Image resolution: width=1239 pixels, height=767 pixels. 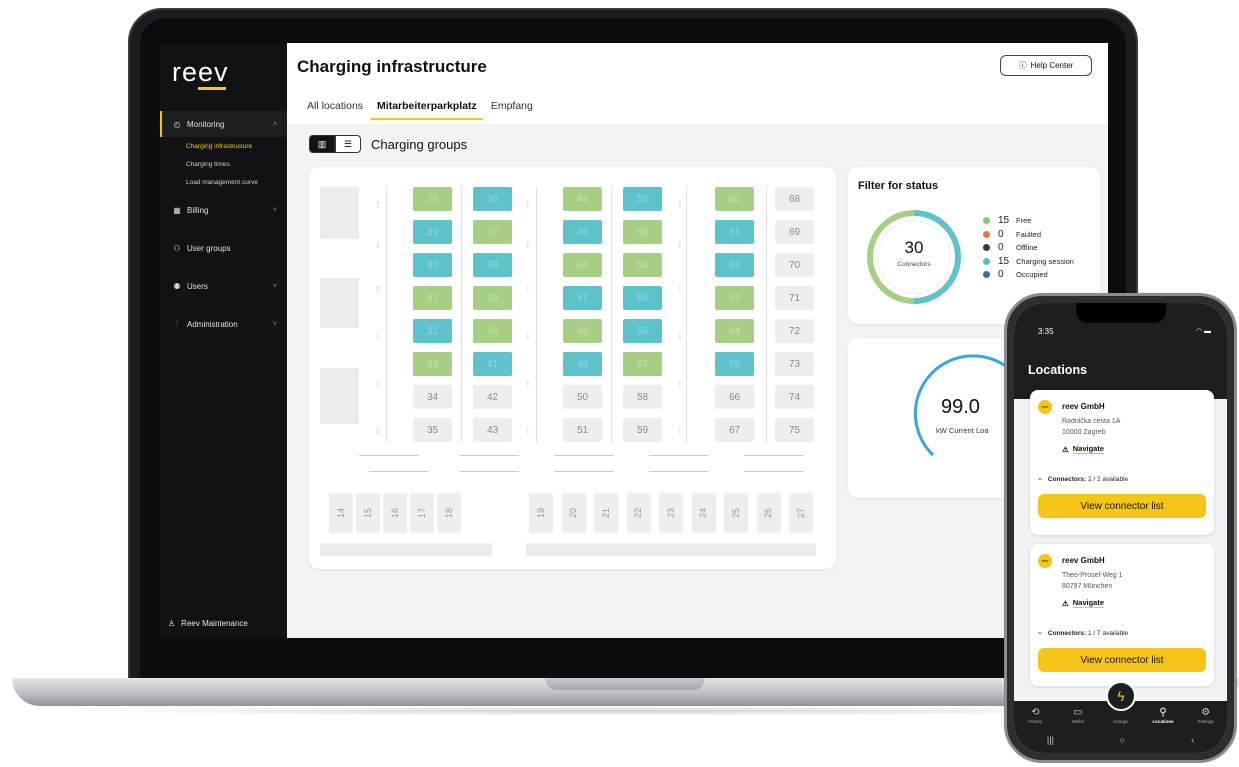 What do you see at coordinates (606, 513) in the screenshot?
I see `parking-slot-vertical: 21` at bounding box center [606, 513].